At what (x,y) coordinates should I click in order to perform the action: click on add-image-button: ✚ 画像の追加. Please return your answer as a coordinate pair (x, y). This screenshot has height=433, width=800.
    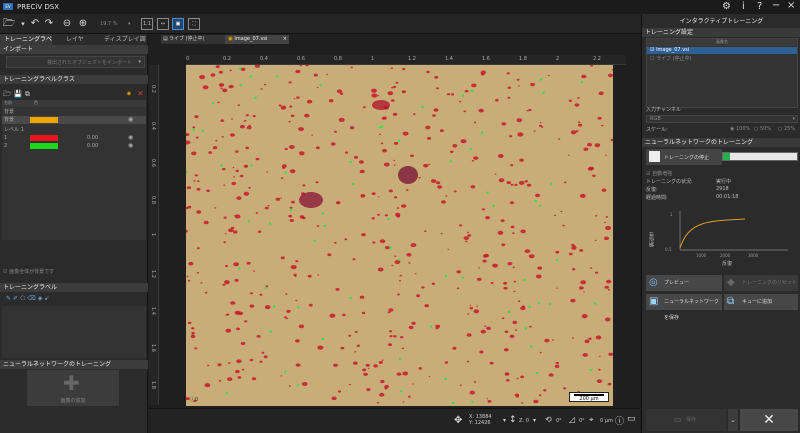
    Looking at the image, I should click on (73, 388).